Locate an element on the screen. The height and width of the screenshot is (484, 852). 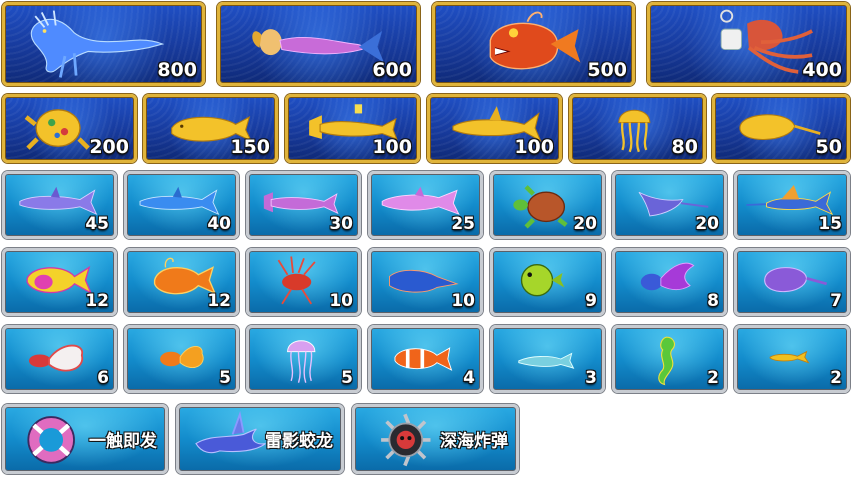
fish-value: 40 is located at coordinates (219, 224).